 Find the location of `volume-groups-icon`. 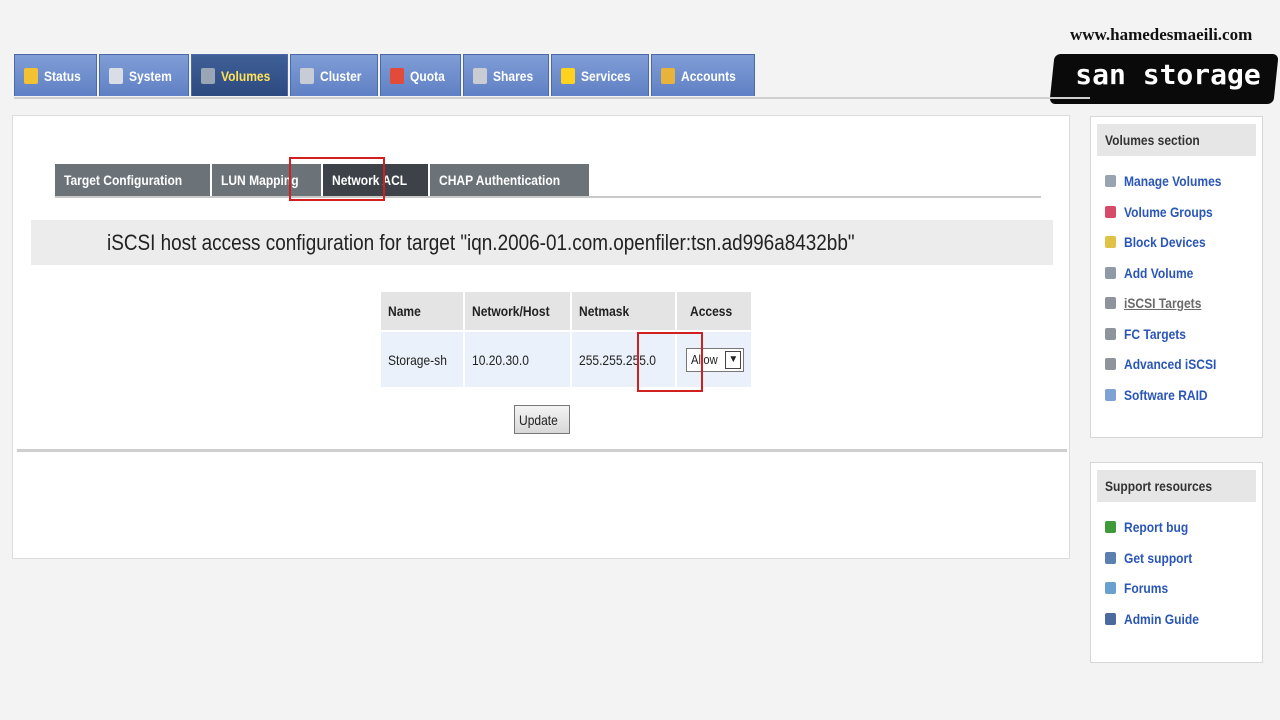

volume-groups-icon is located at coordinates (1110, 211).